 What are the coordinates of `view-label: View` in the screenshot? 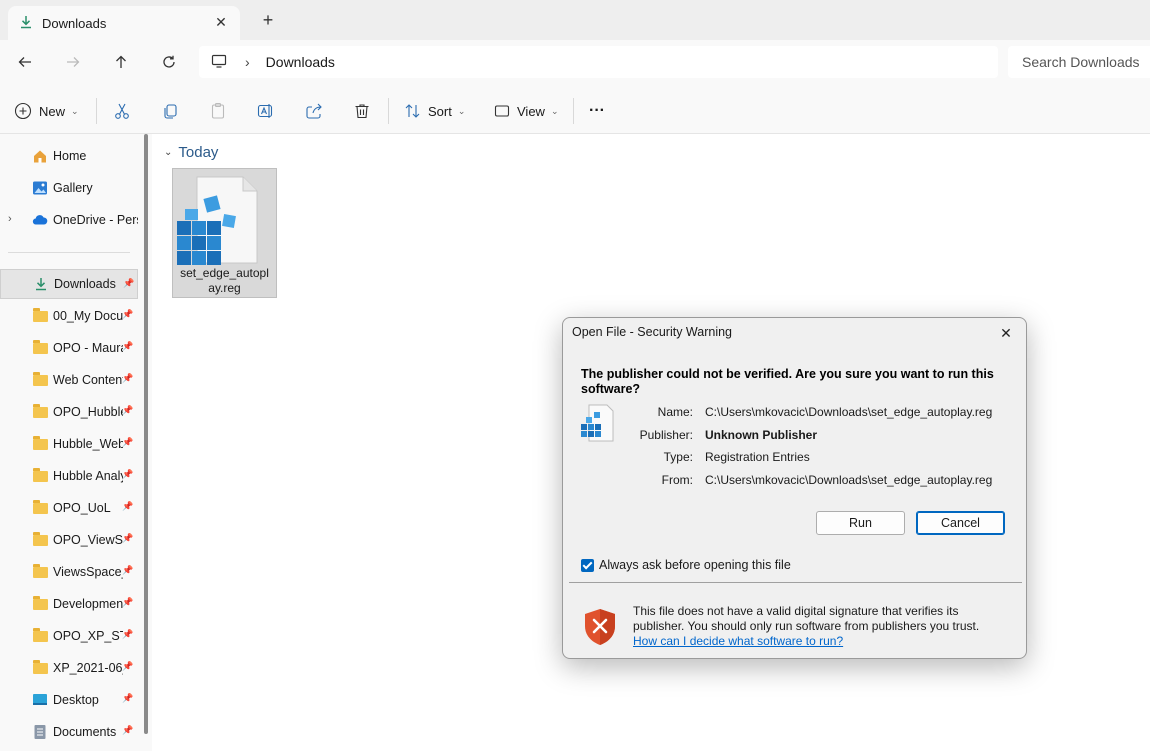 It's located at (531, 111).